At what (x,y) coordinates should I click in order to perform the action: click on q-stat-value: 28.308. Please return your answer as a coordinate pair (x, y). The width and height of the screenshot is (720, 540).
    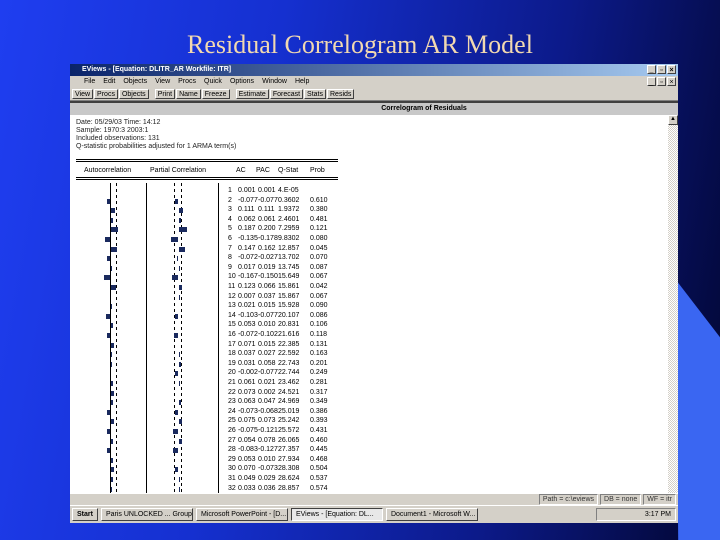
    Looking at the image, I should click on (289, 469).